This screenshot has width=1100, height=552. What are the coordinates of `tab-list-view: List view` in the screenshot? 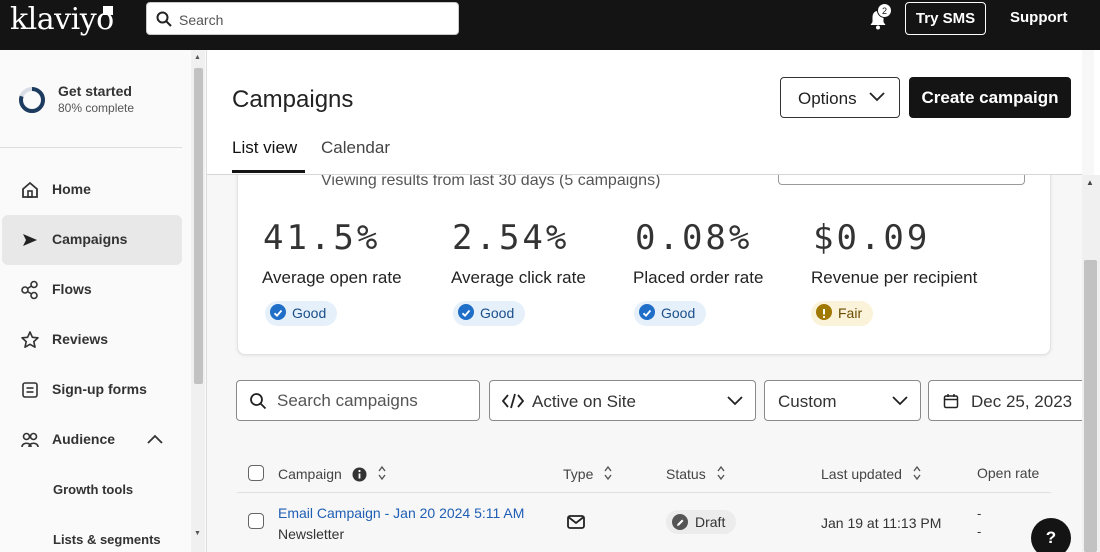 It's located at (264, 148).